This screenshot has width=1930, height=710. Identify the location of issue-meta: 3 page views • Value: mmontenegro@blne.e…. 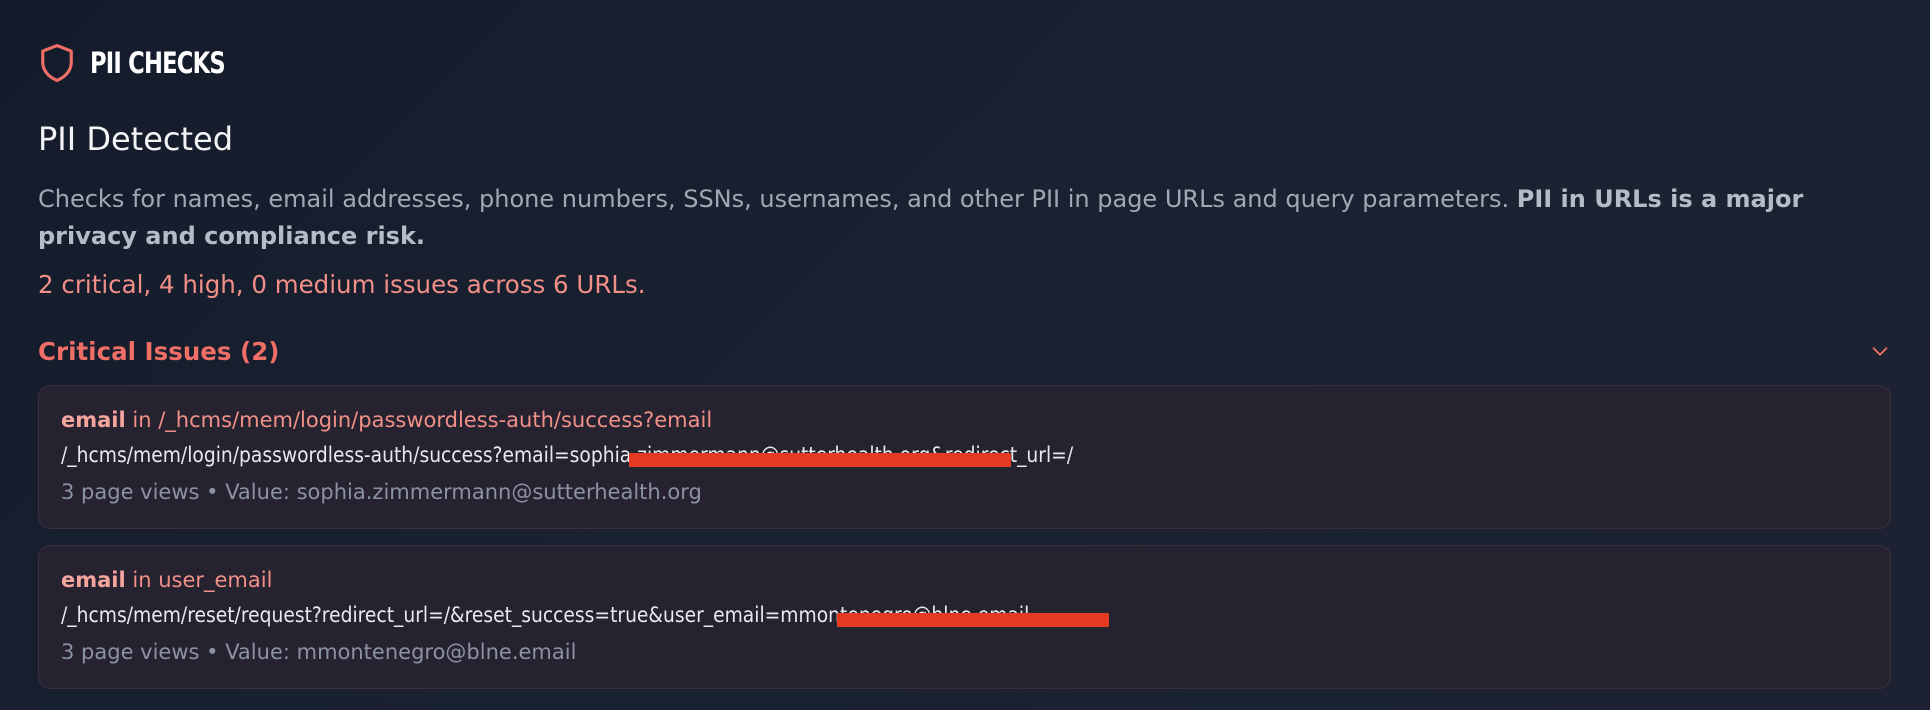
(319, 652).